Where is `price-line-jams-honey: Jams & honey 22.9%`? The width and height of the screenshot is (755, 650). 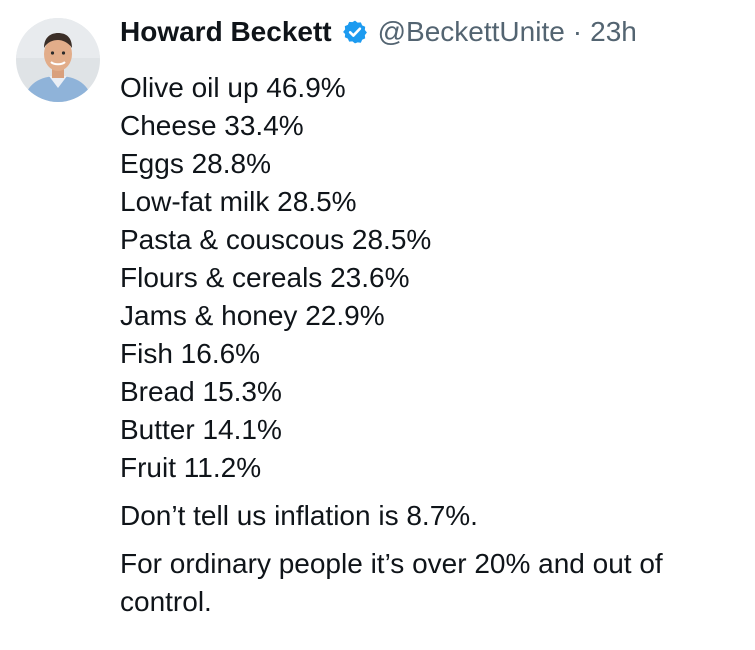
price-line-jams-honey: Jams & honey 22.9% is located at coordinates (252, 315).